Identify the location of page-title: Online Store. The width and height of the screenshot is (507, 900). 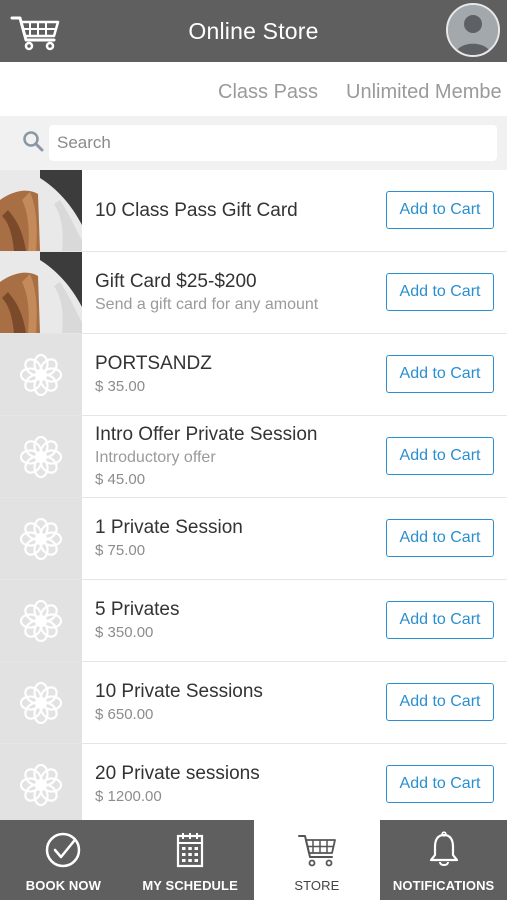
(253, 30).